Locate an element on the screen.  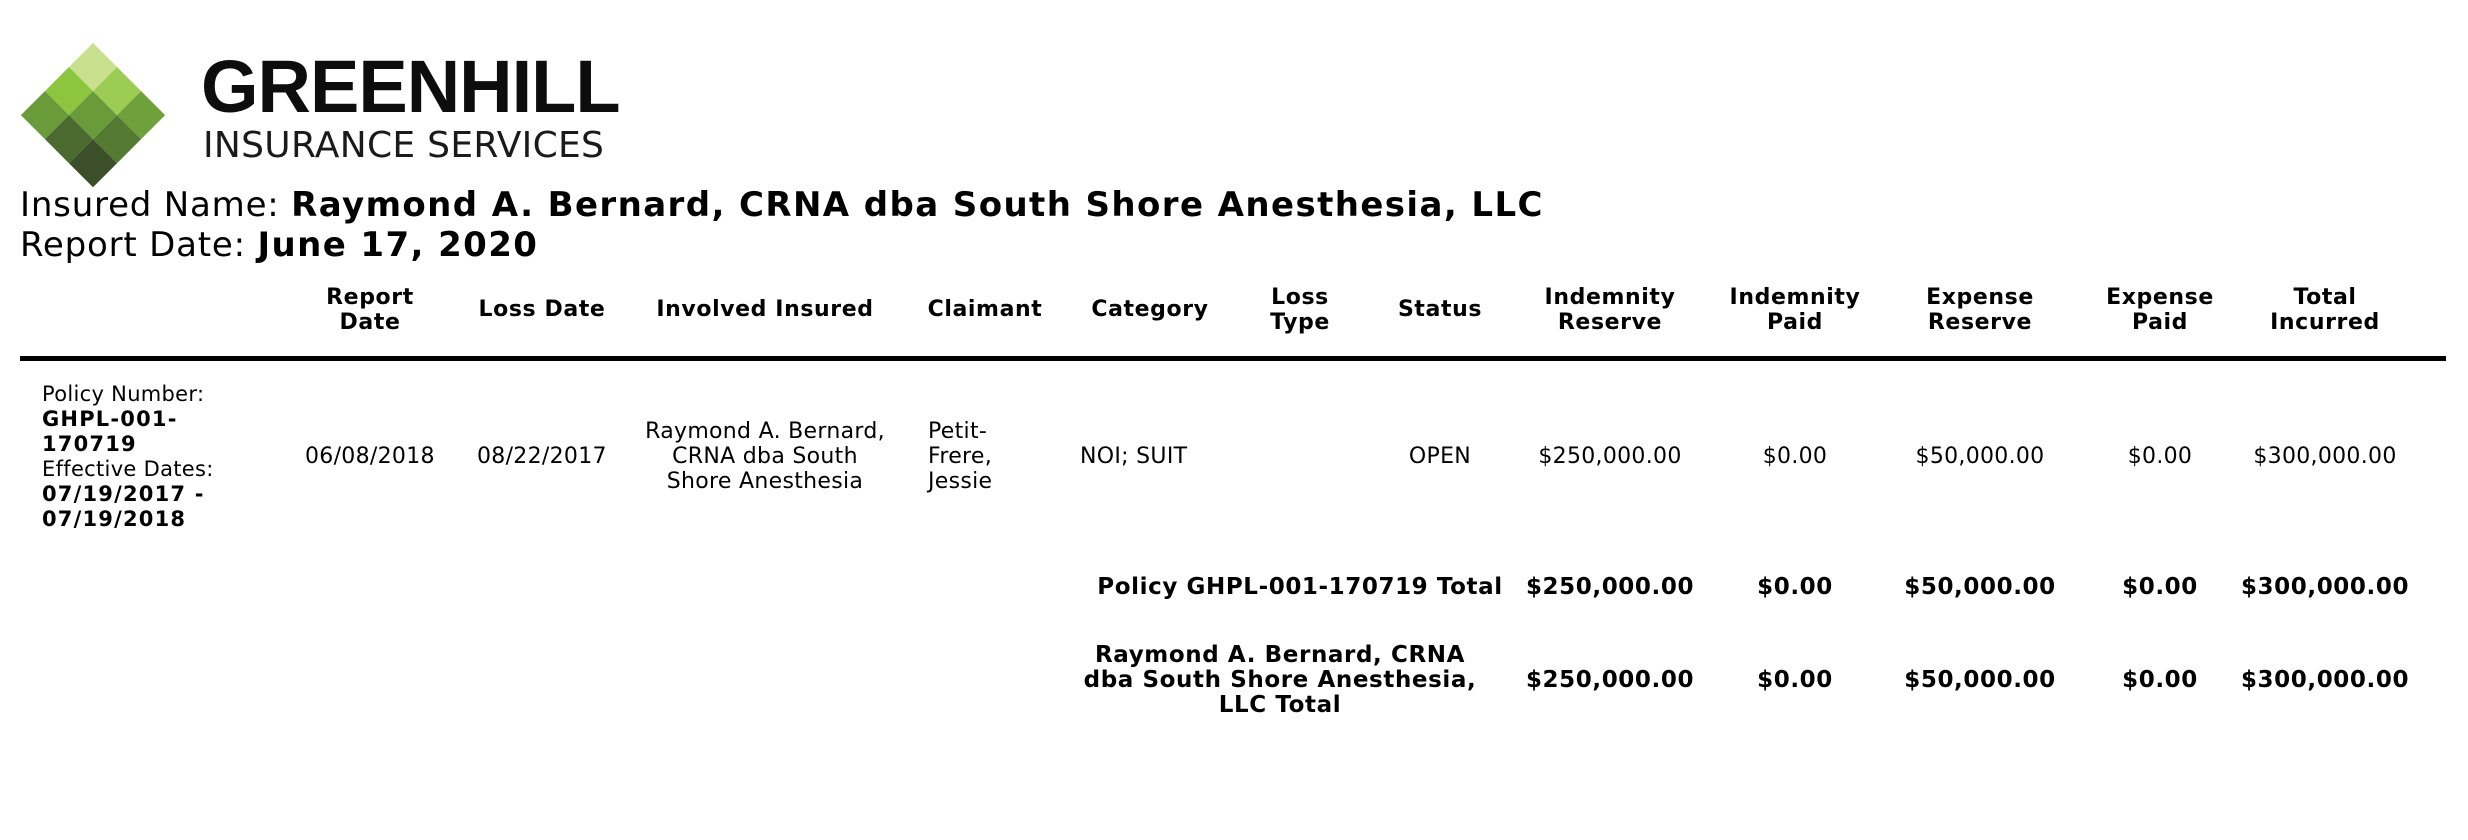
greenhill-logo: GREENHILL INSURANCE SERVICES is located at coordinates (328, 113).